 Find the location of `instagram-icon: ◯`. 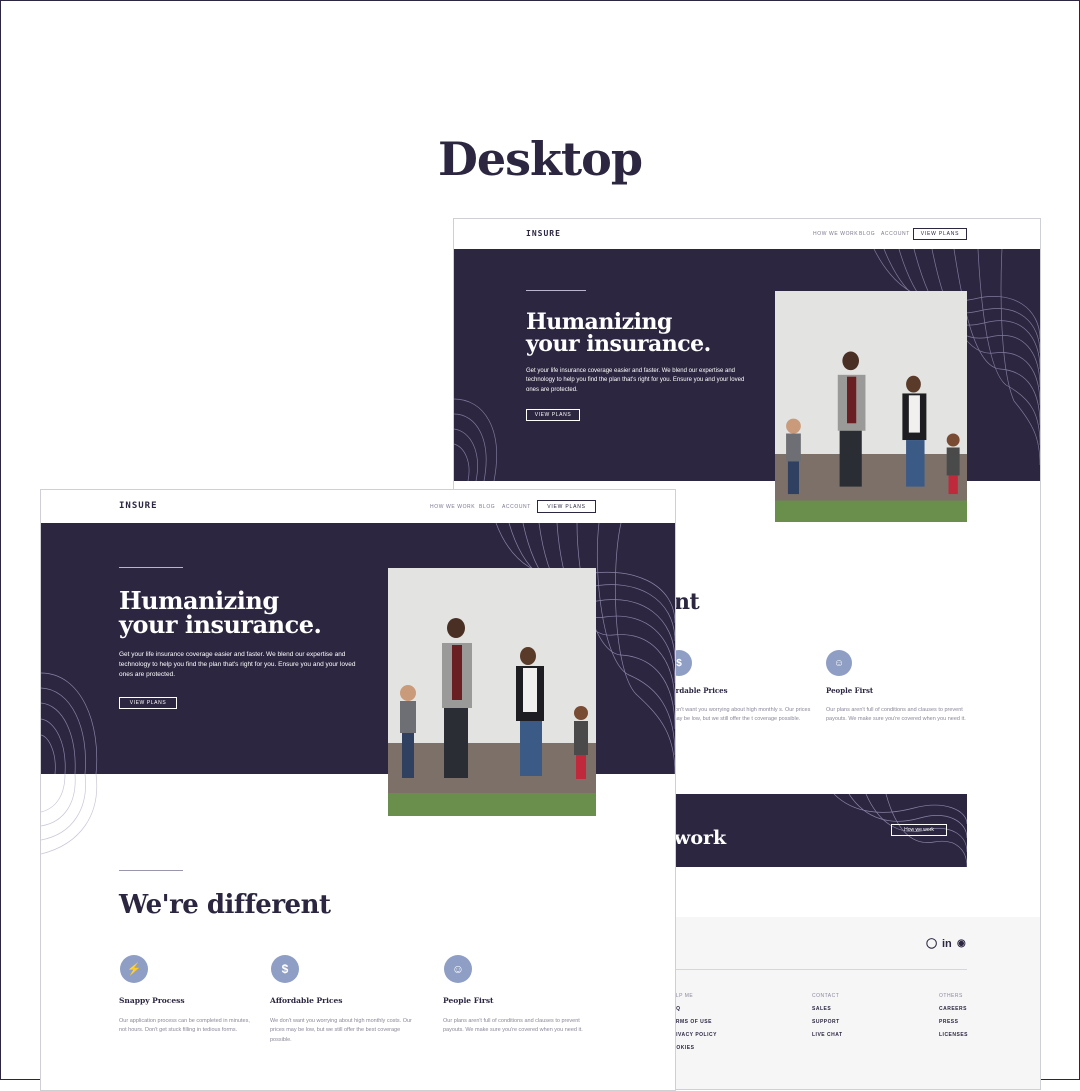

instagram-icon: ◯ is located at coordinates (931, 943).